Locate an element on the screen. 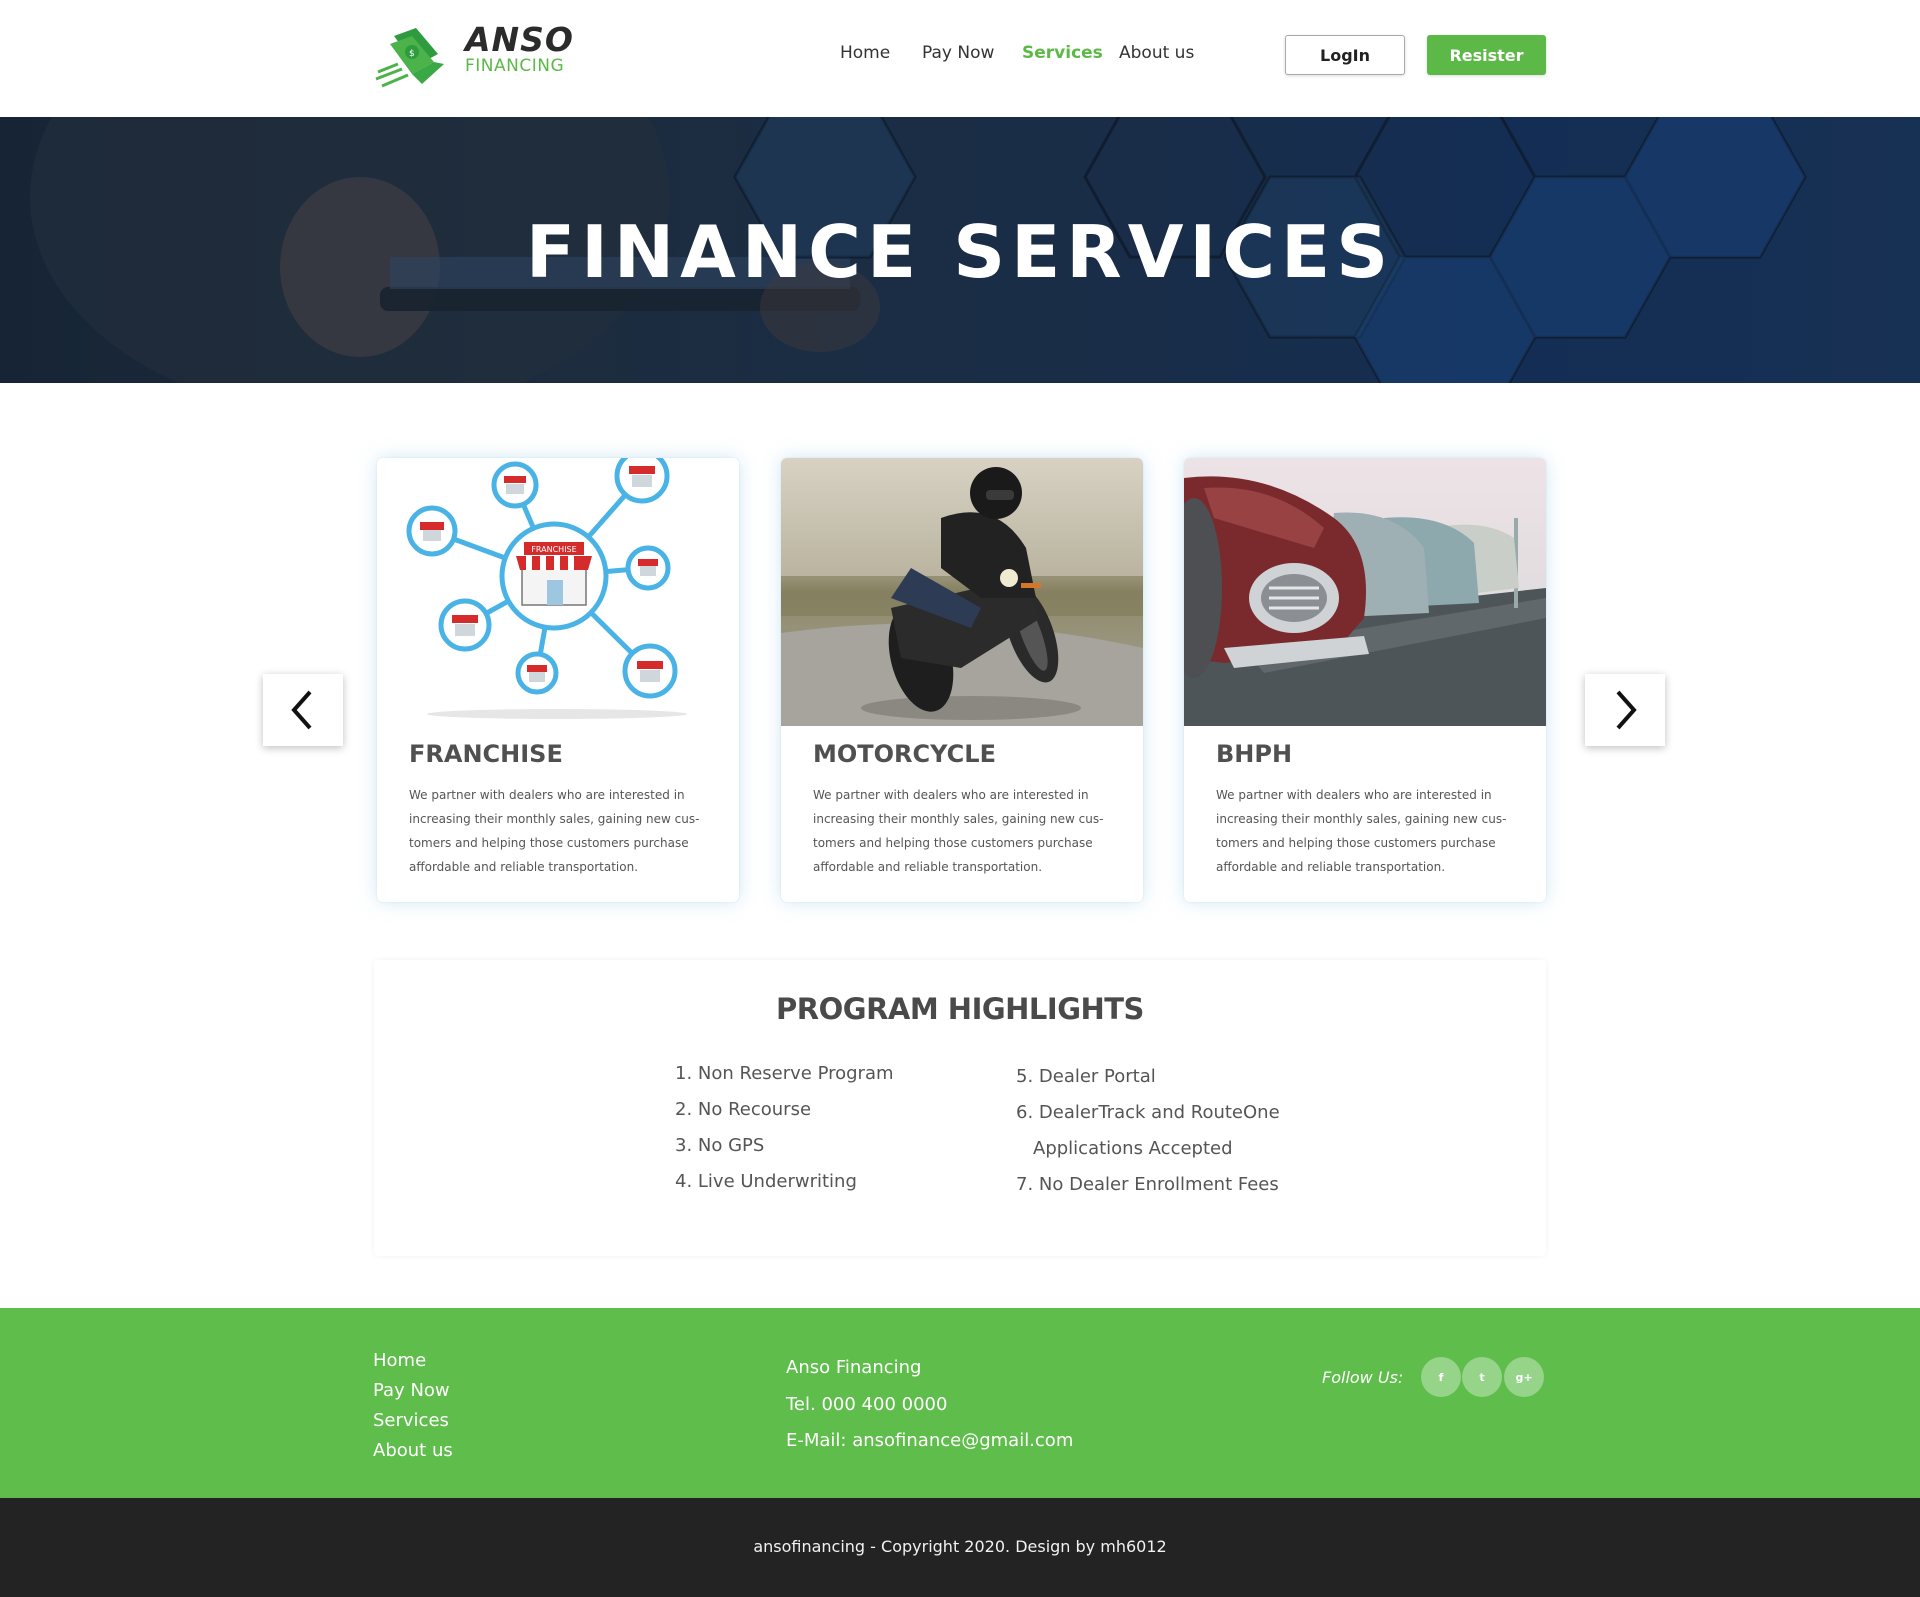 The image size is (1920, 1597). list-item: 5. Dealer Portal is located at coordinates (1086, 1076).